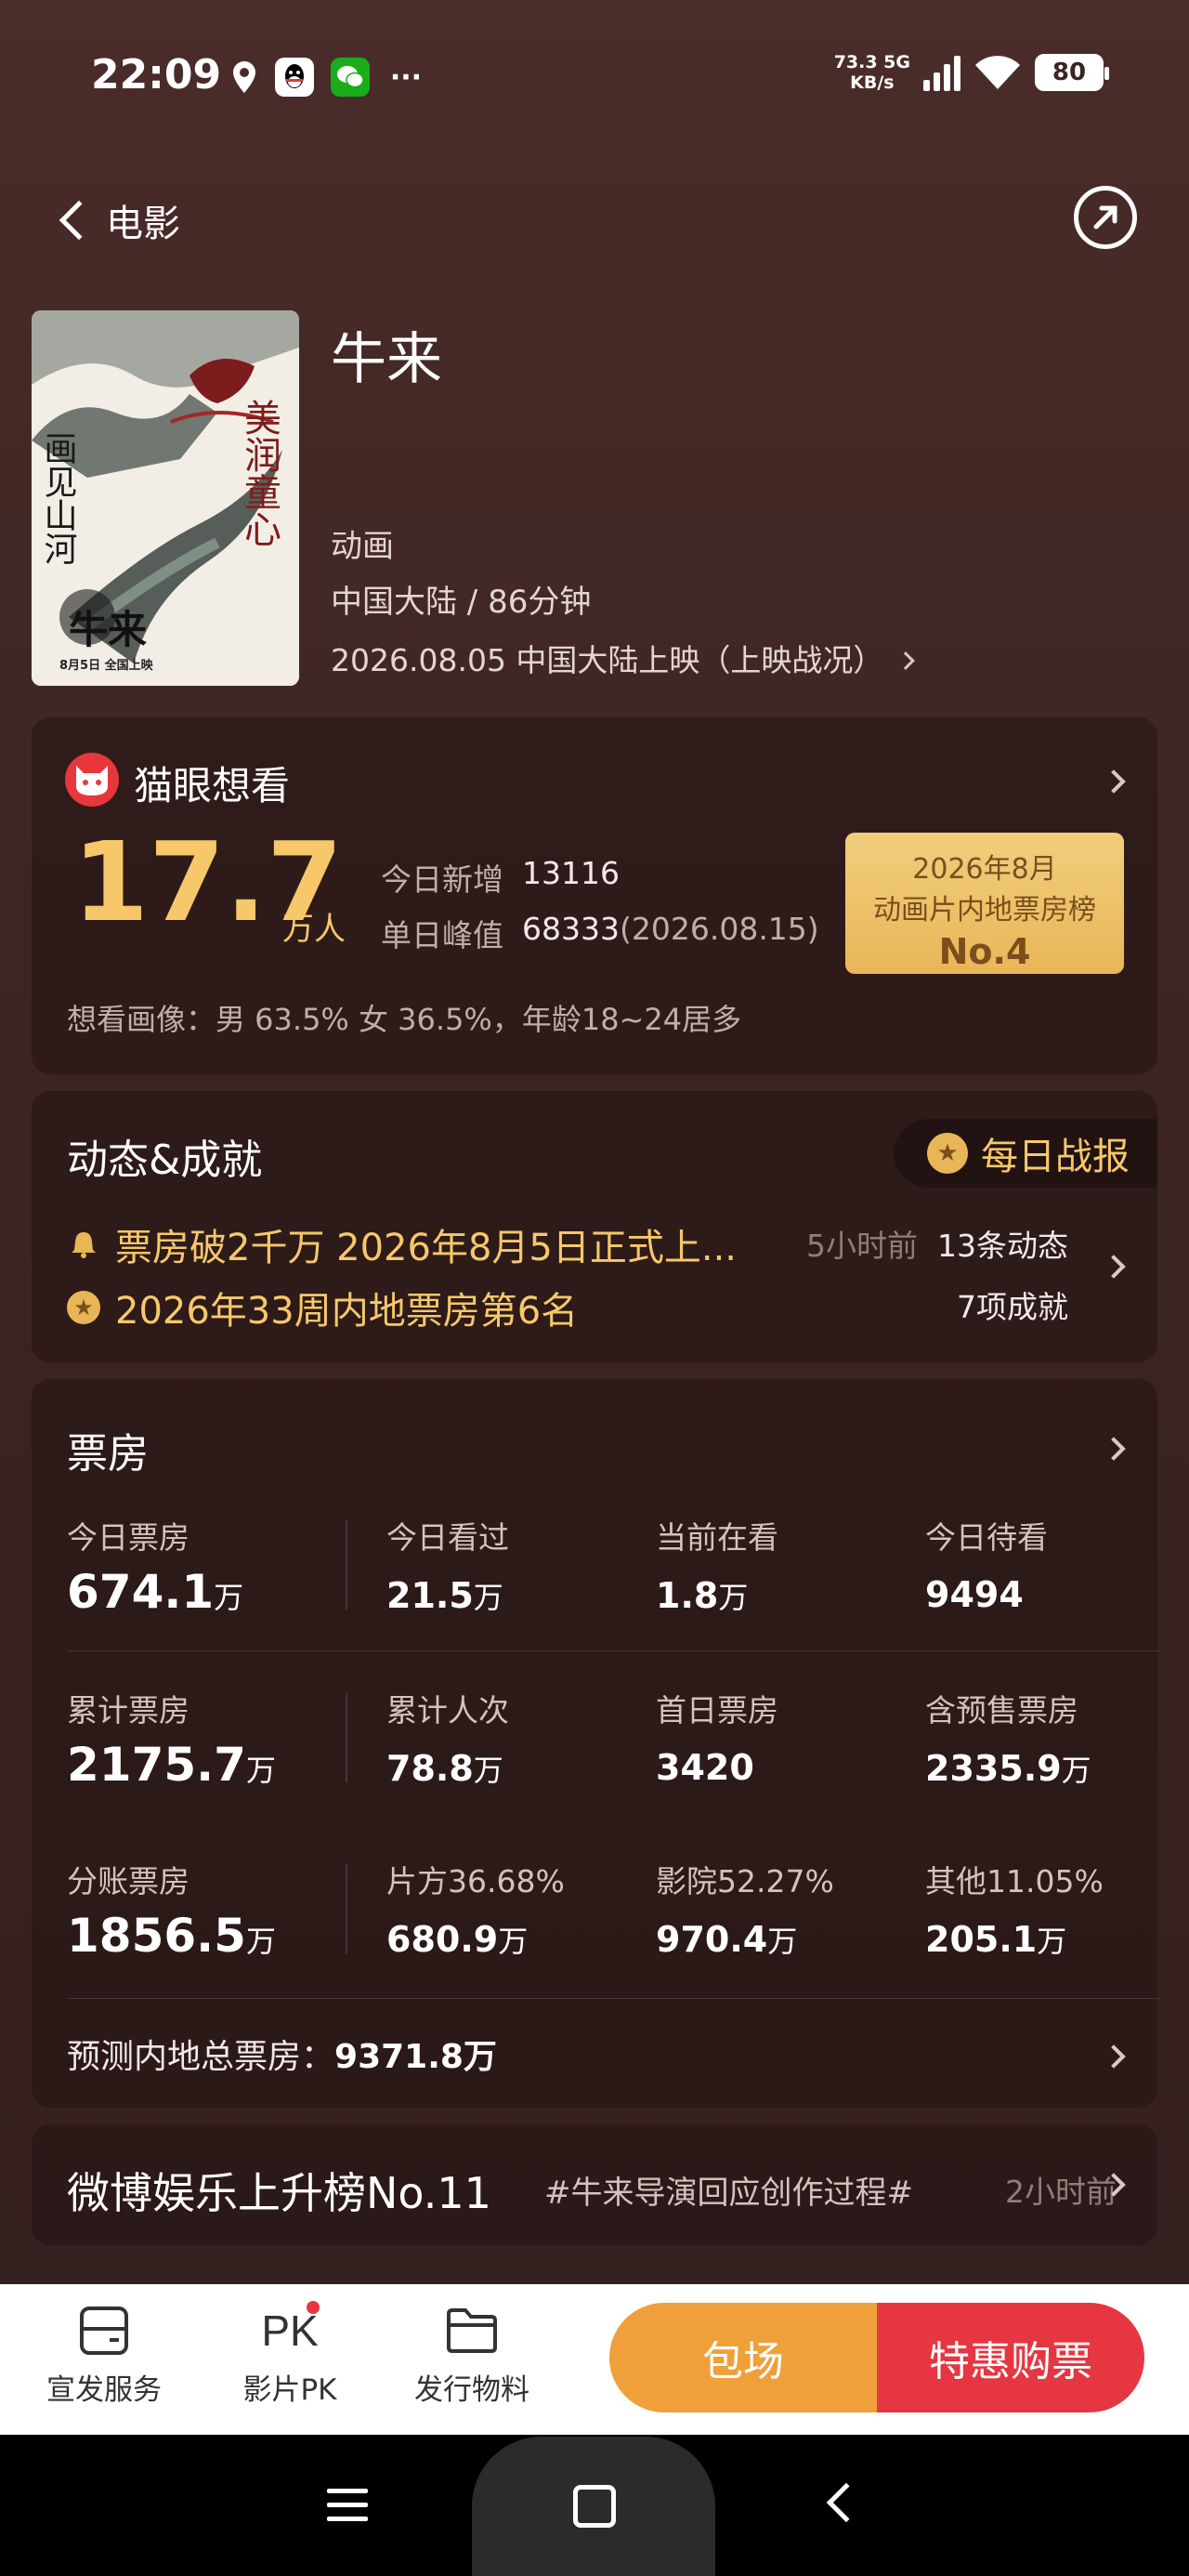  Describe the element at coordinates (279, 2193) in the screenshot. I see `weibo-rank-title: 微博娱乐上升榜No.11` at that location.